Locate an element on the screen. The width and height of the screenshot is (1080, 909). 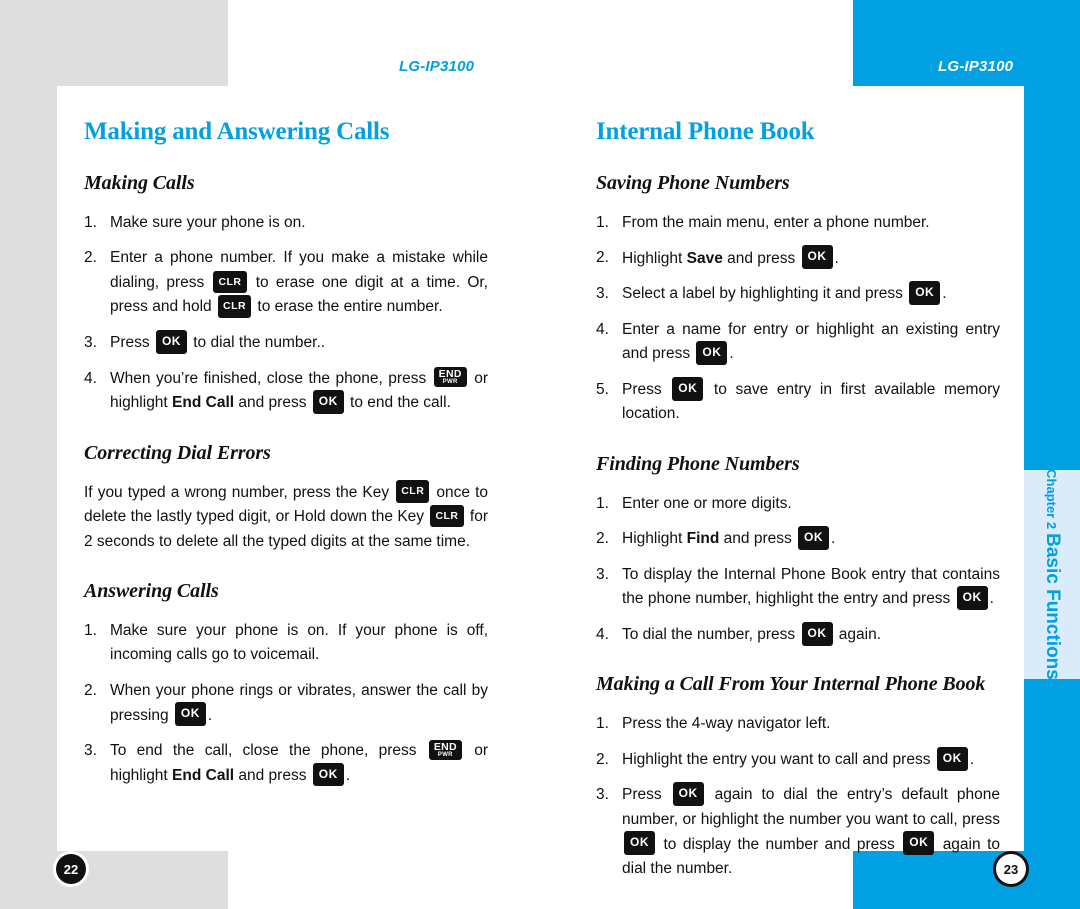
chapter-side-tab: Chapter 2 Basic Functions is located at coordinates (1052, 574).